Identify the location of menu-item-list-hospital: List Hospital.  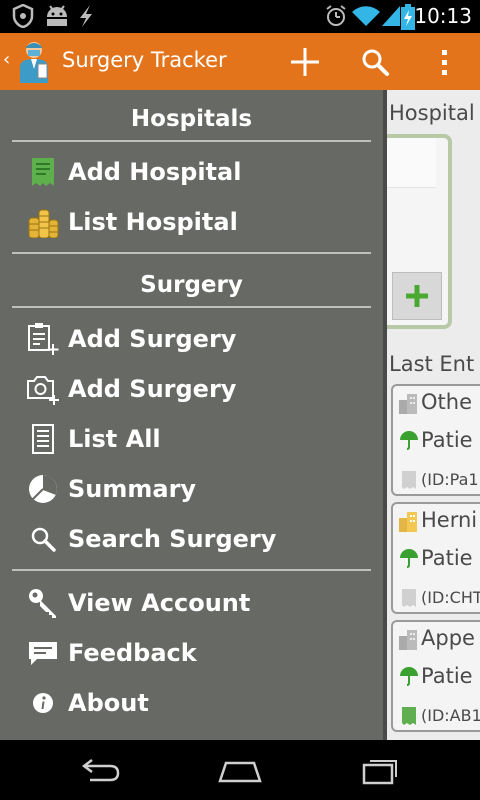
(191, 223).